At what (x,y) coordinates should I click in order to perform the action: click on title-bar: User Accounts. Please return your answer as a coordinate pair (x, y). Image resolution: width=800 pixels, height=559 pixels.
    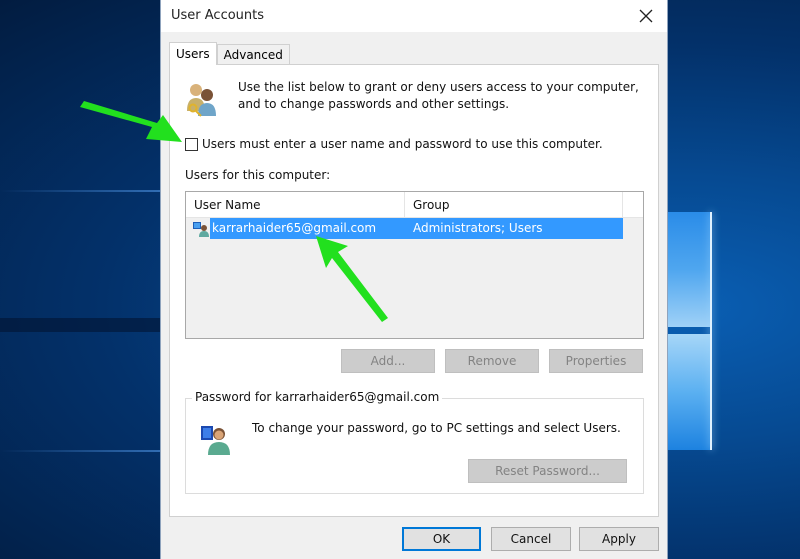
    Looking at the image, I should click on (414, 16).